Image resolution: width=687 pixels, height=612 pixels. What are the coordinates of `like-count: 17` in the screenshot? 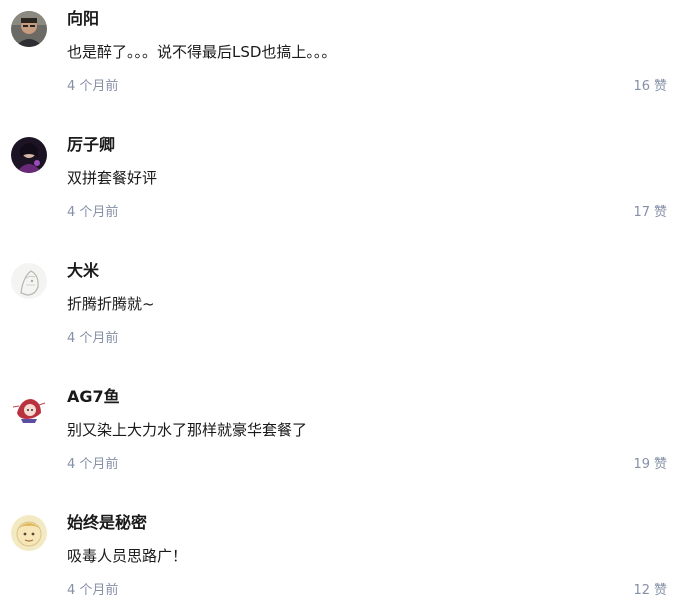 It's located at (641, 212).